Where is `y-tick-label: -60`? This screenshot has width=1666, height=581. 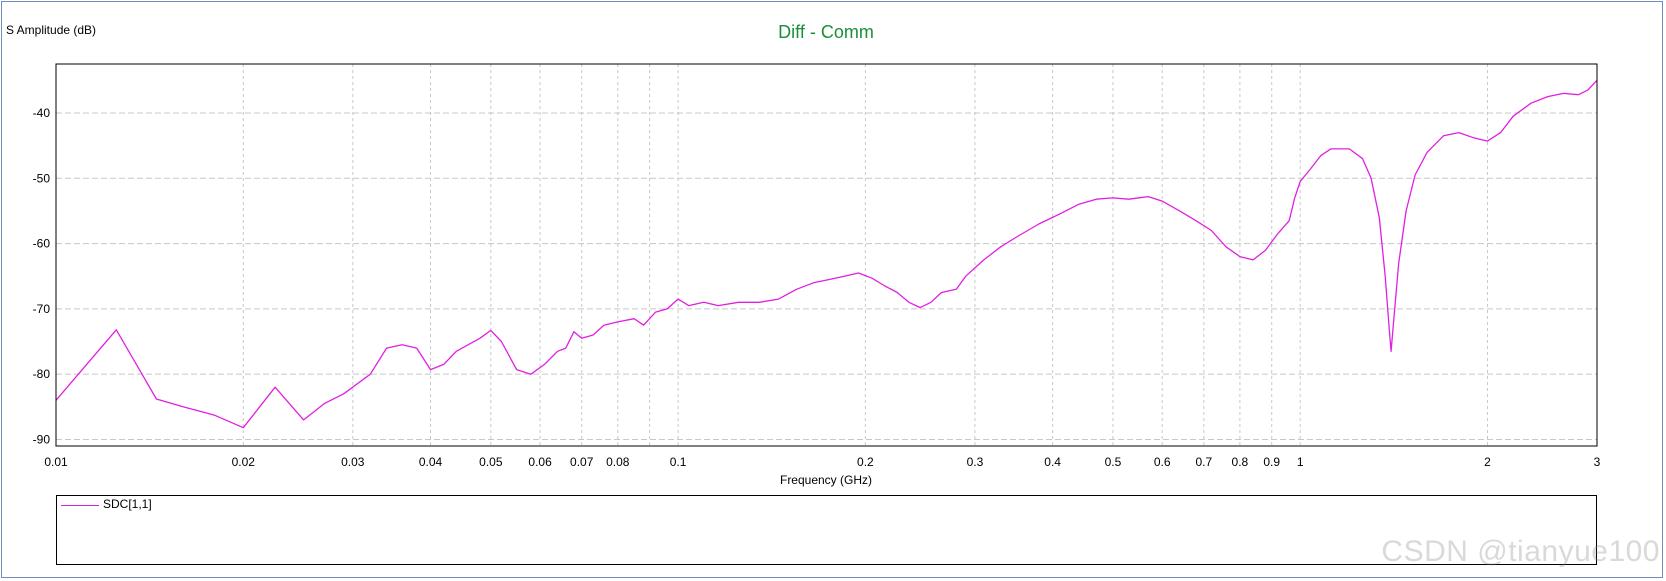 y-tick-label: -60 is located at coordinates (42, 244).